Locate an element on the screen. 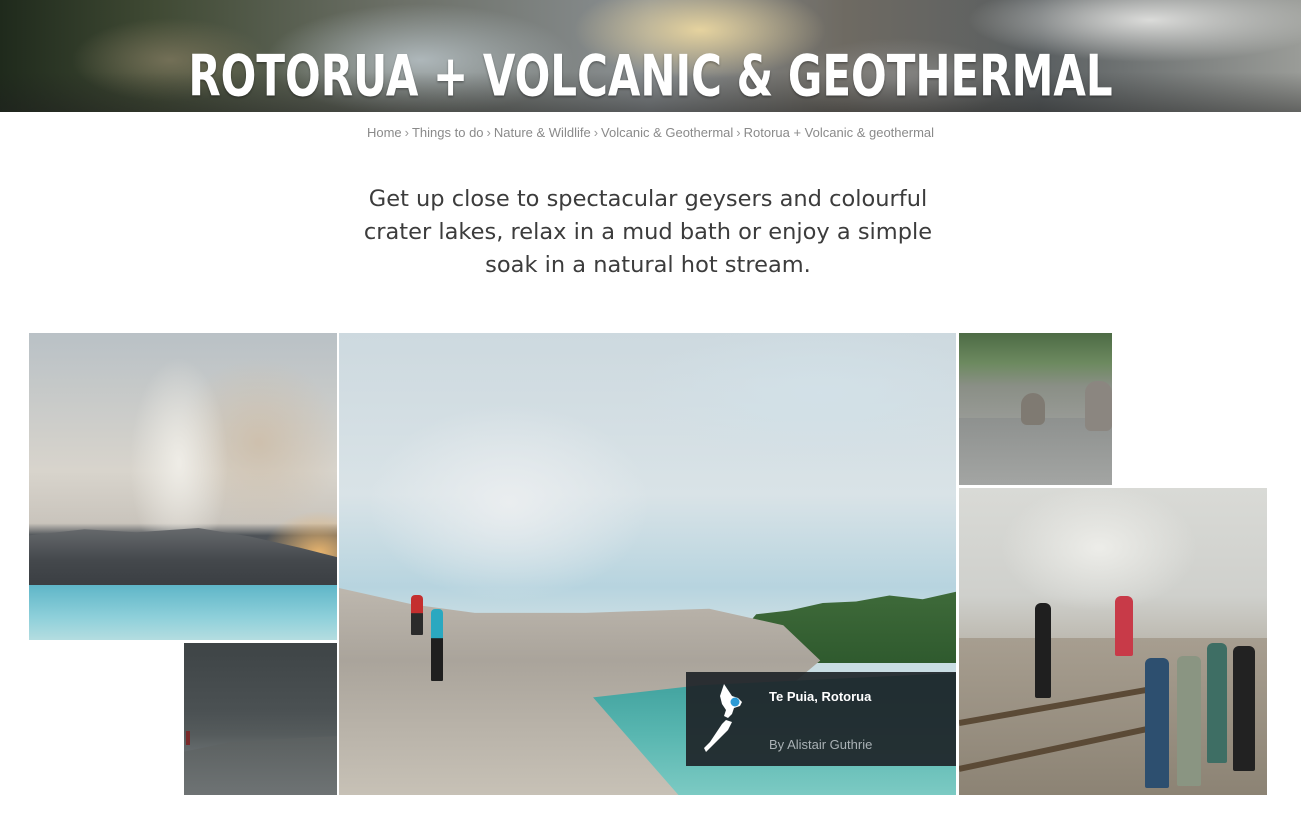 The width and height of the screenshot is (1301, 831). caption-photo-credit: By Alistair Guthrie is located at coordinates (821, 744).